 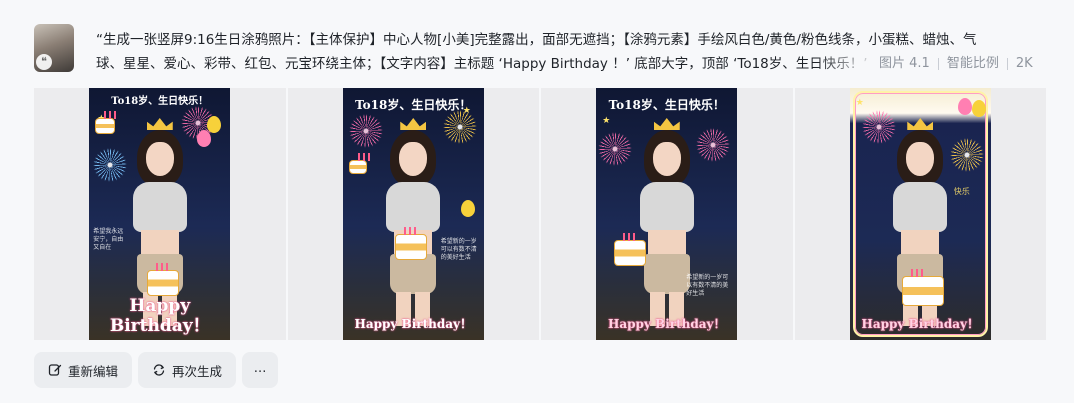 I want to click on model-label: 图片 4.1, so click(x=904, y=63).